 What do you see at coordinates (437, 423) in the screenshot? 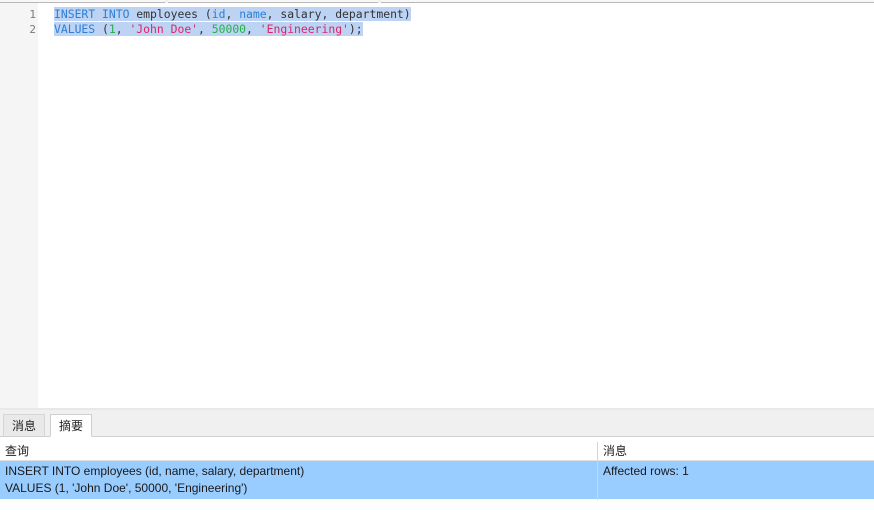
I see `result-tab-bar: 消息 摘要` at bounding box center [437, 423].